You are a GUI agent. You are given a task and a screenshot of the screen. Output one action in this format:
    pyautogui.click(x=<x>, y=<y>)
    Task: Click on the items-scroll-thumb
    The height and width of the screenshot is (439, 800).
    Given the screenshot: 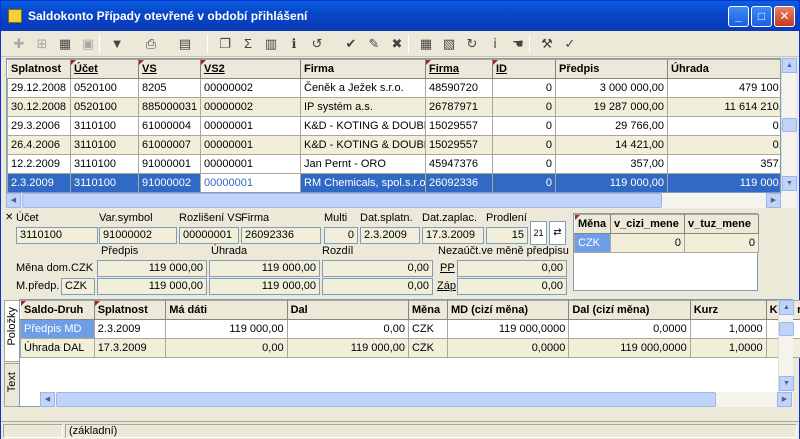 What is the action you would take?
    pyautogui.click(x=786, y=329)
    